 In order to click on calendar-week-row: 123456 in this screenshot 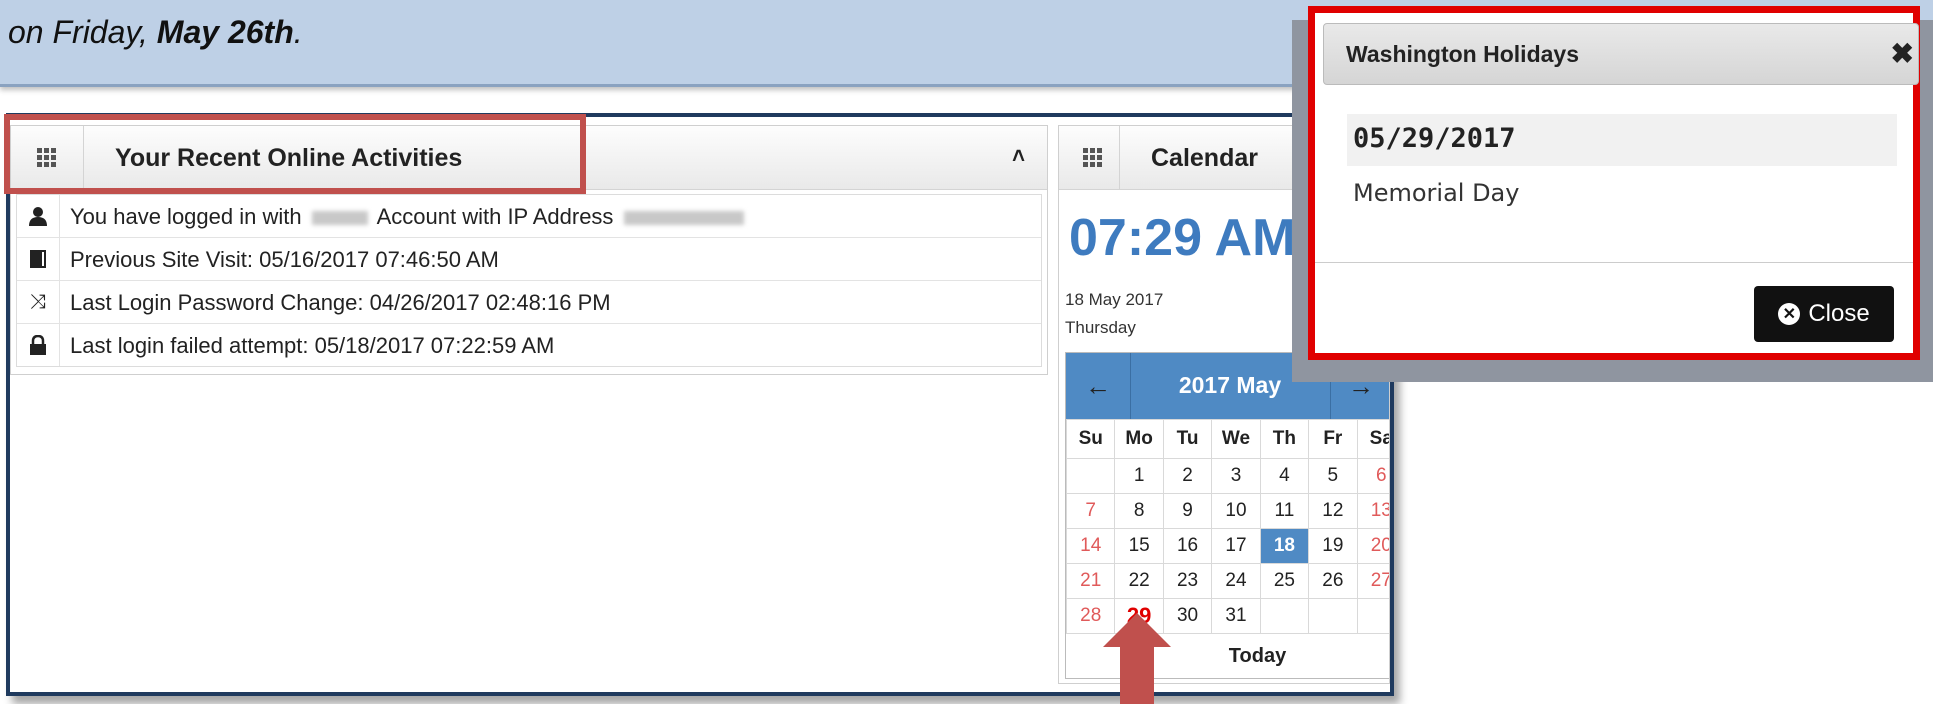, I will do `click(1227, 476)`.